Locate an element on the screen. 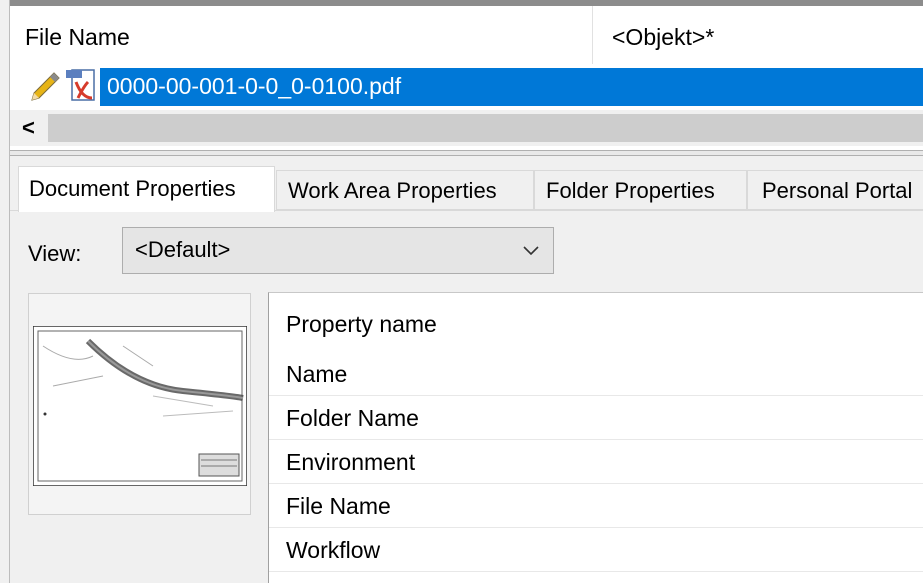 The height and width of the screenshot is (583, 923). scroll-left-button: < is located at coordinates (28, 128).